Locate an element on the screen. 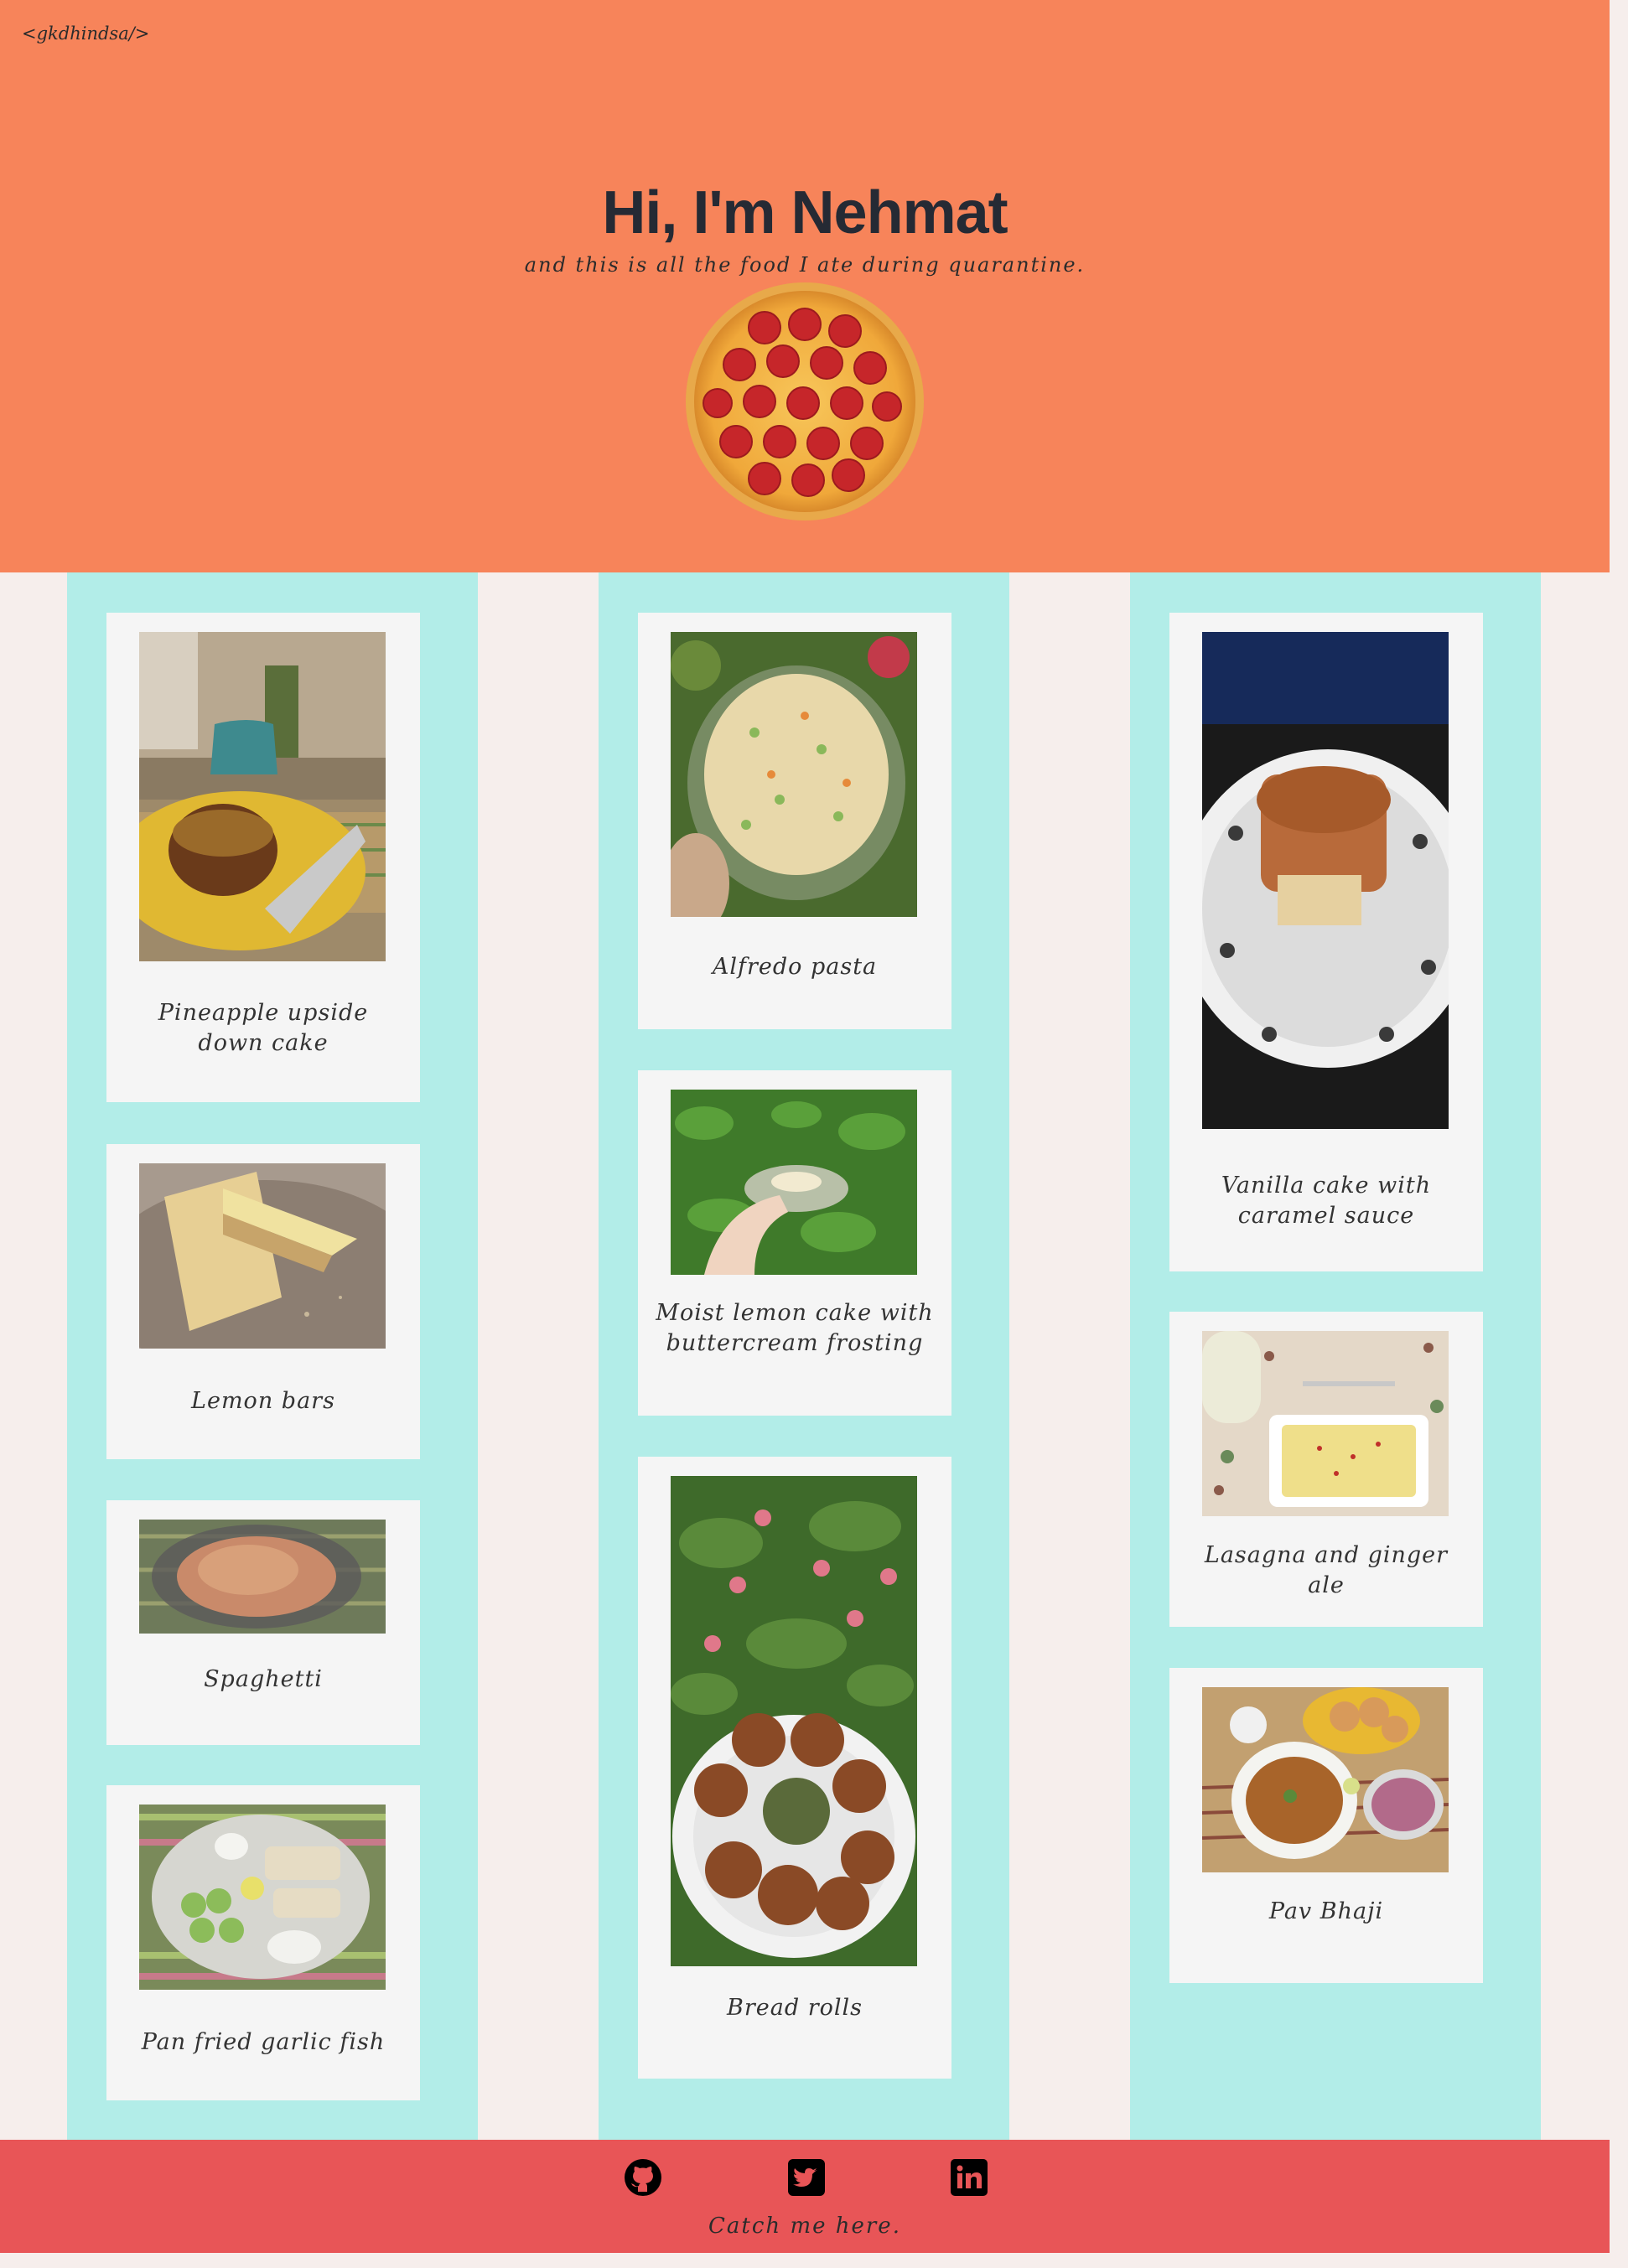 The image size is (1628, 2268). page-title: Hi, I'm Nehmat is located at coordinates (805, 213).